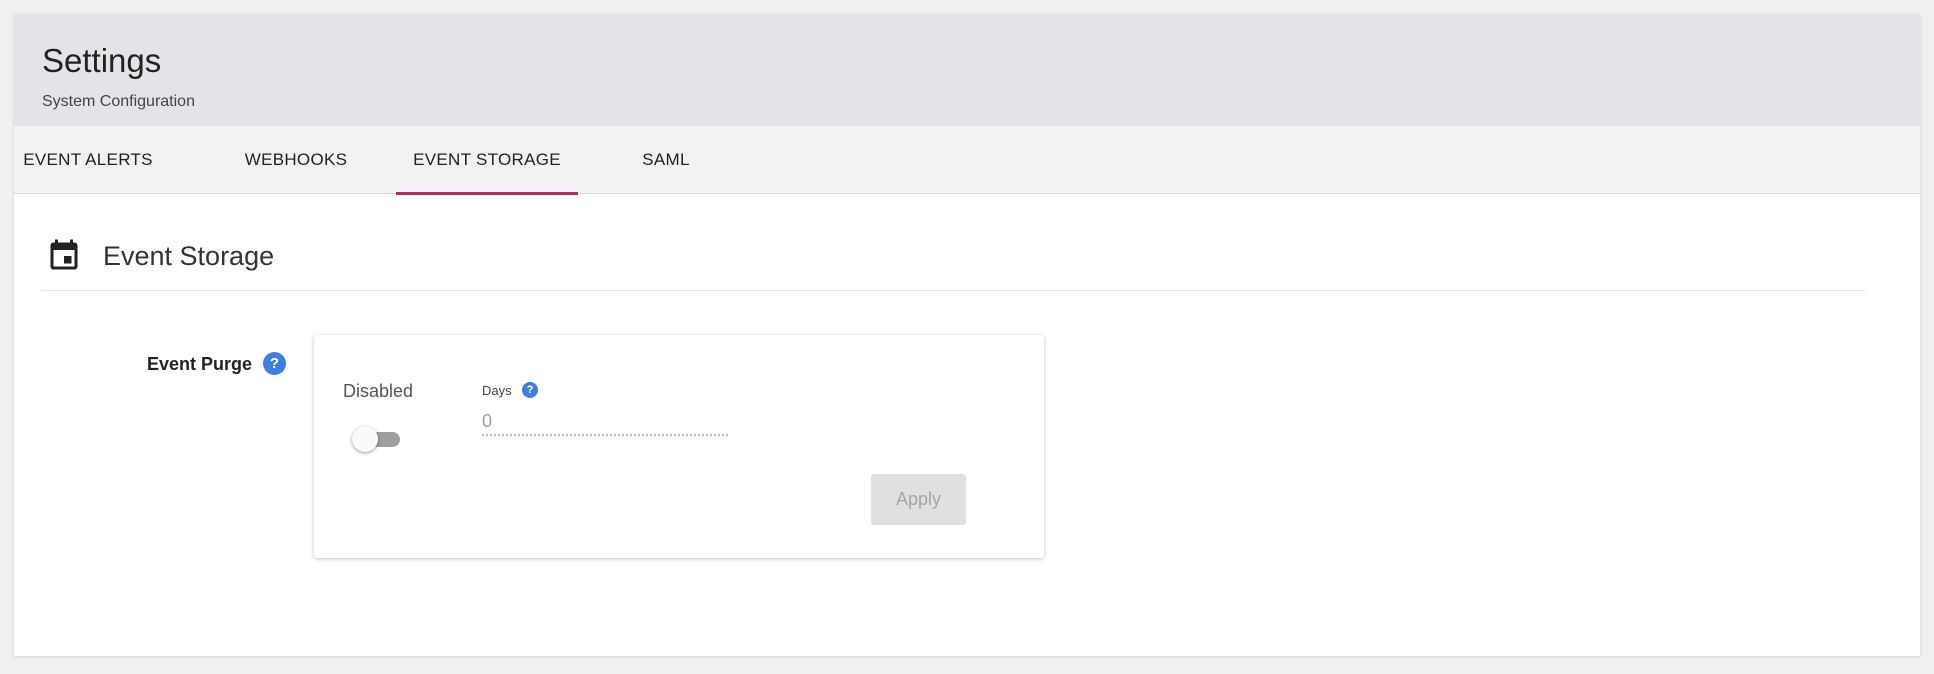 The height and width of the screenshot is (674, 1934). I want to click on tab-event-alerts: EVENT ALERTS, so click(88, 160).